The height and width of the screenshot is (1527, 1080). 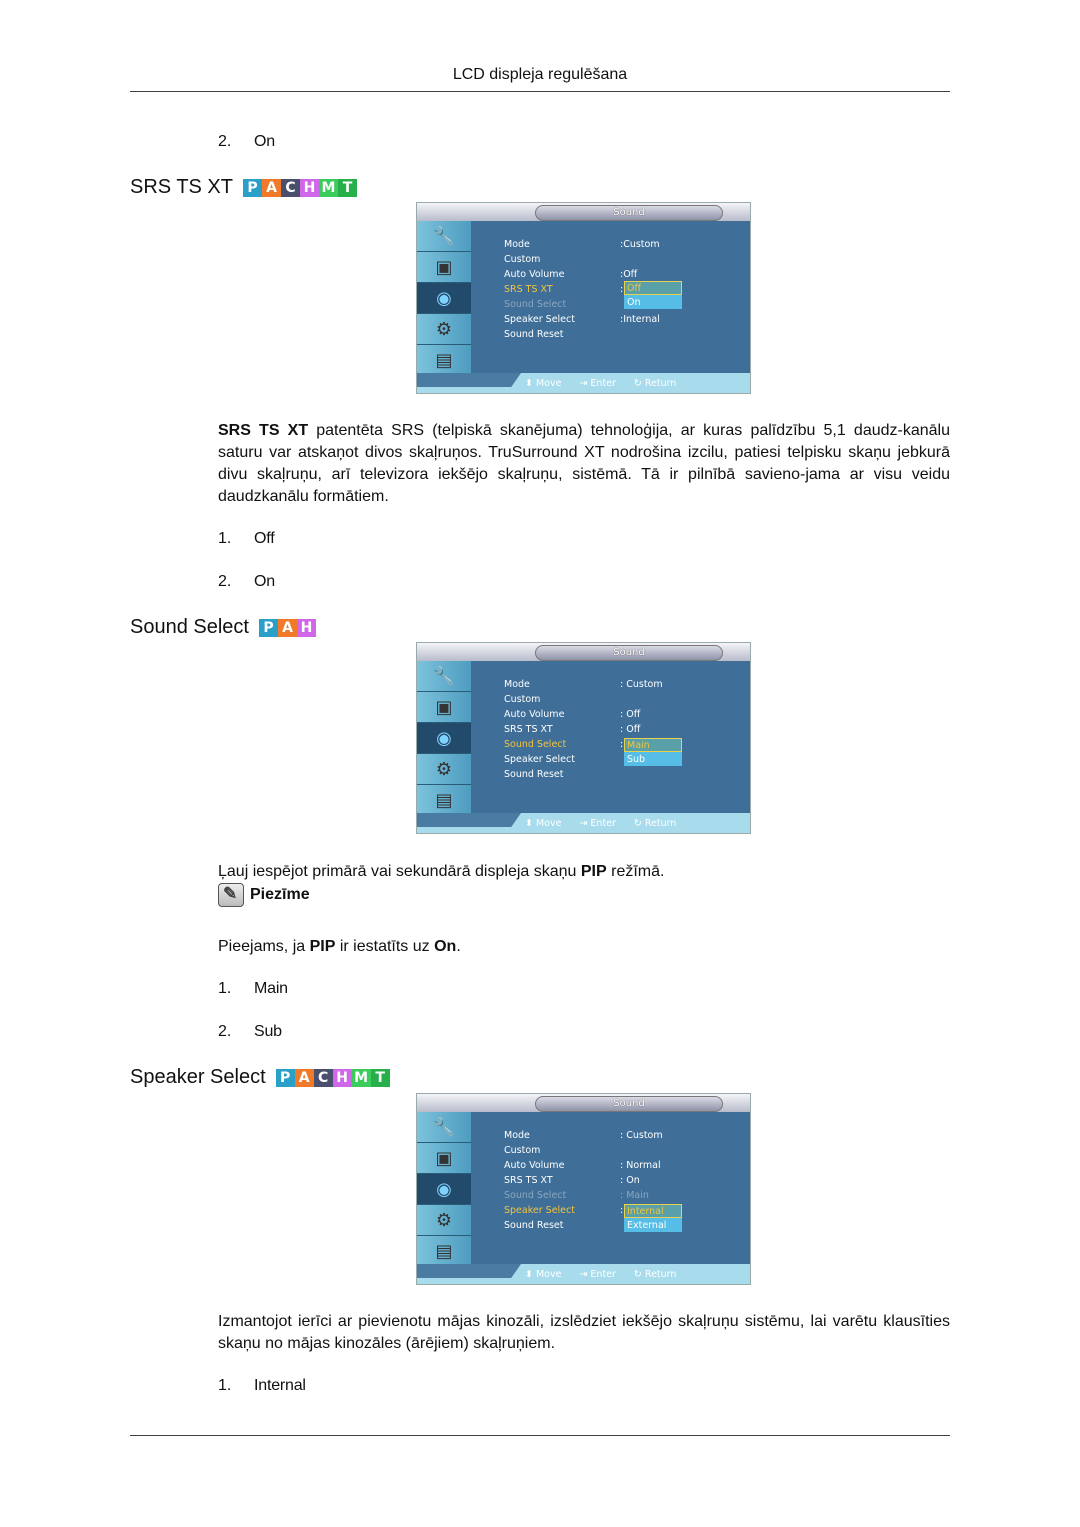 I want to click on move-hint: ⬍ Move, so click(x=543, y=823).